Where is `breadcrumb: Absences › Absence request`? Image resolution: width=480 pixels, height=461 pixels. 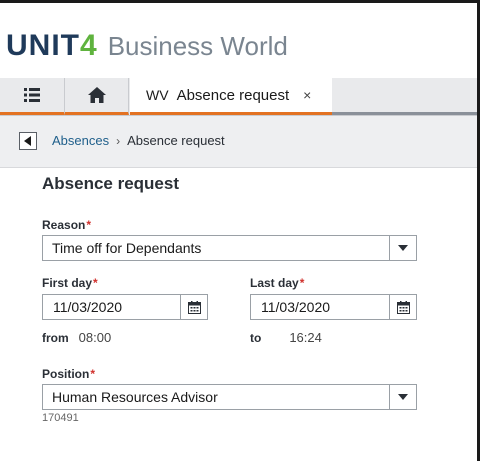
breadcrumb: Absences › Absence request is located at coordinates (138, 140).